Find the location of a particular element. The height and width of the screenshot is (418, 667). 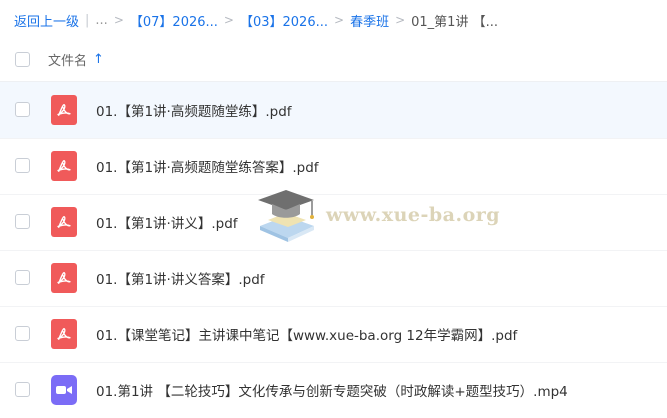

file-name: 01.【第1讲·高频题随堂练答案】.pdf is located at coordinates (207, 166).